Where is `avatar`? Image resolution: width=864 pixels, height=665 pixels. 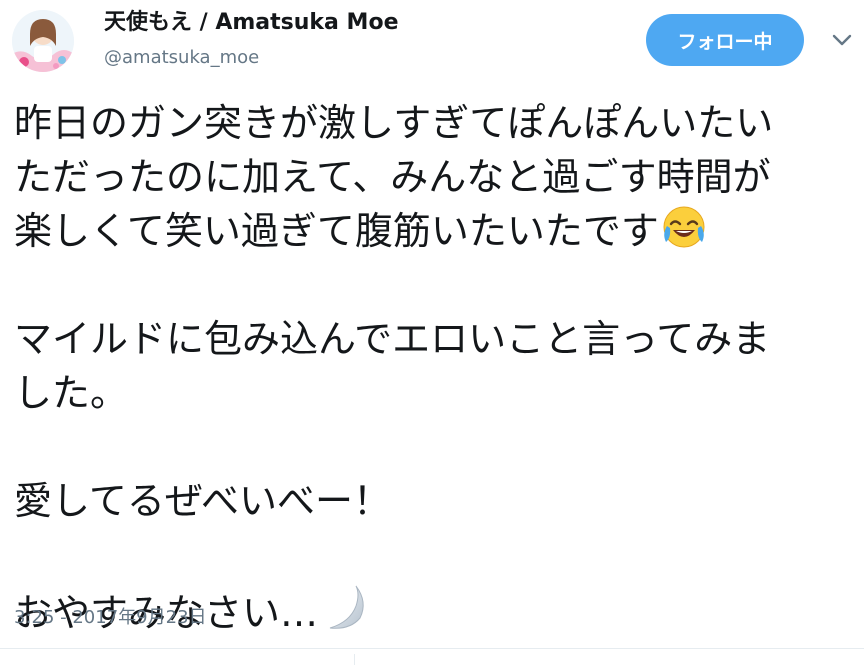
avatar is located at coordinates (43, 41).